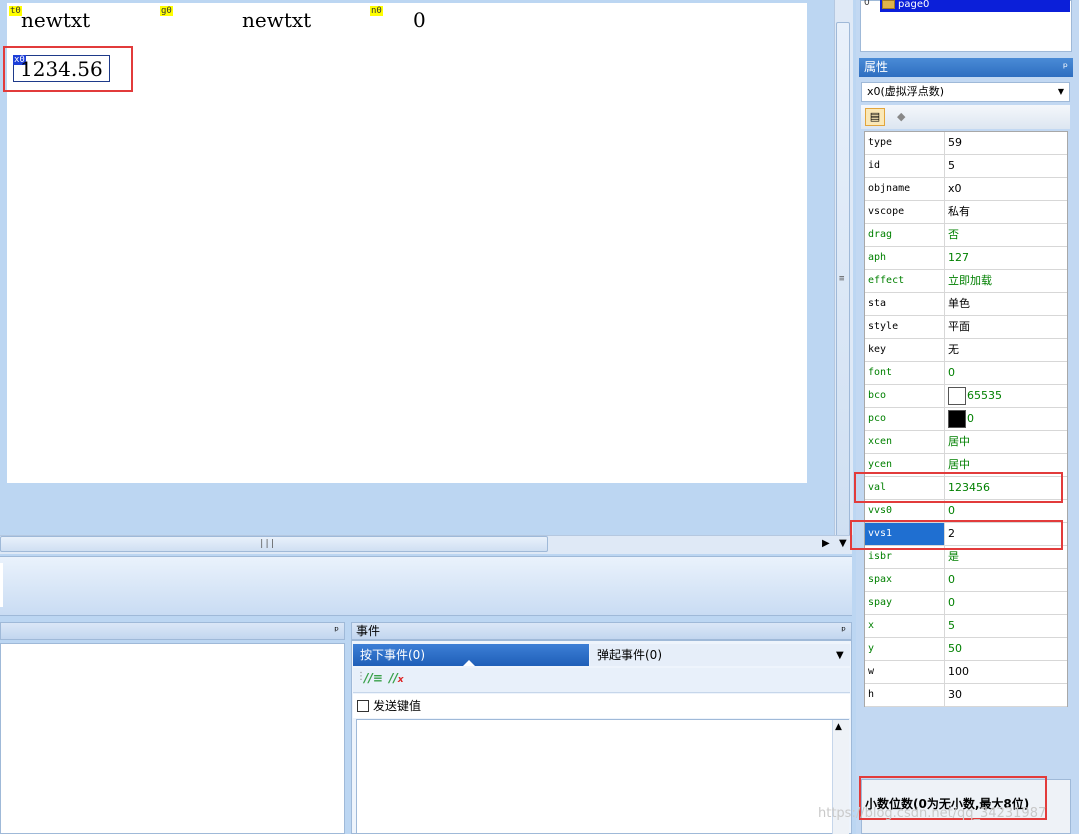 This screenshot has height=834, width=1079. I want to click on comment-icon: //≡, so click(373, 678).